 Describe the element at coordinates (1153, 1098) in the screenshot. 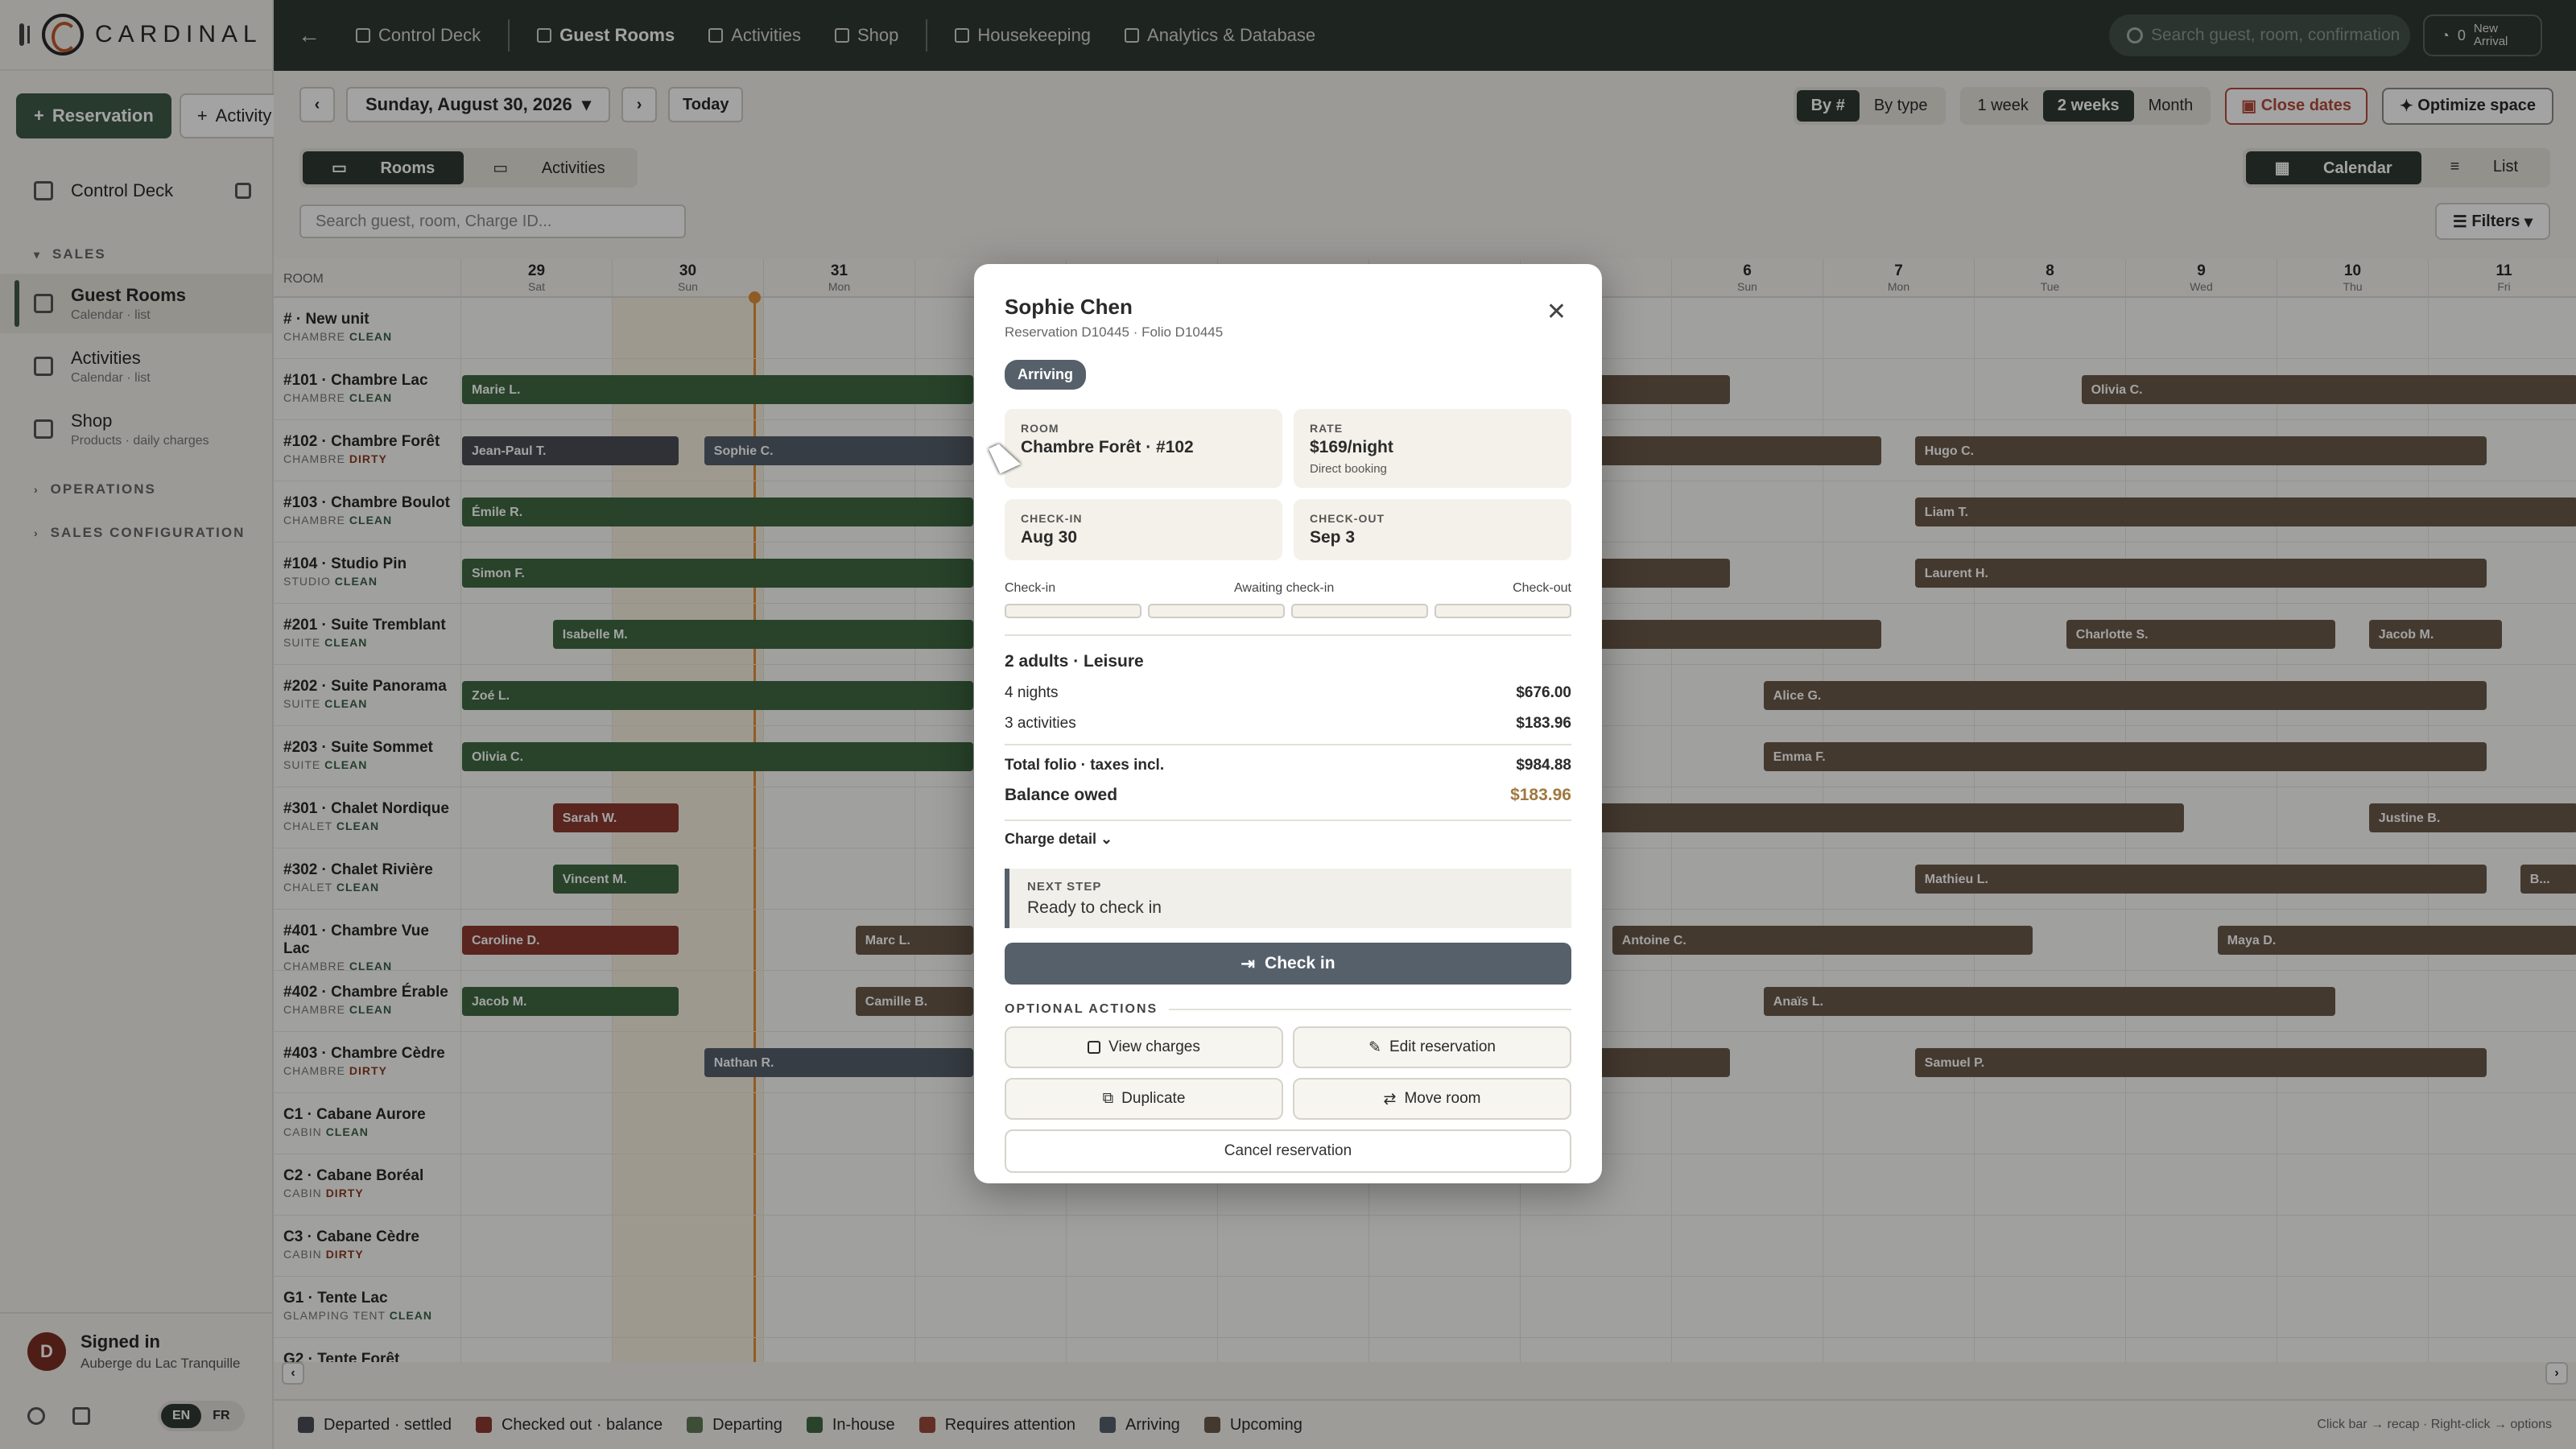

I see `button-label: Duplicate` at that location.